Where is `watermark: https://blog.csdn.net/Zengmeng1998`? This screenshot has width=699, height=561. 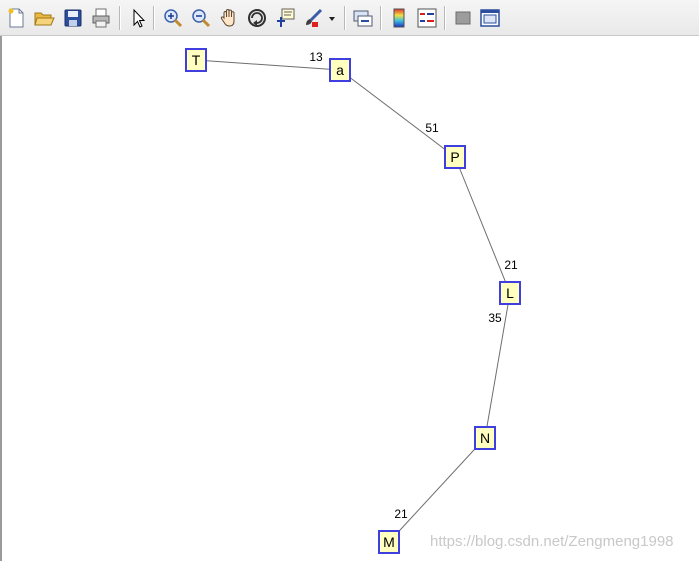
watermark: https://blog.csdn.net/Zengmeng1998 is located at coordinates (552, 541).